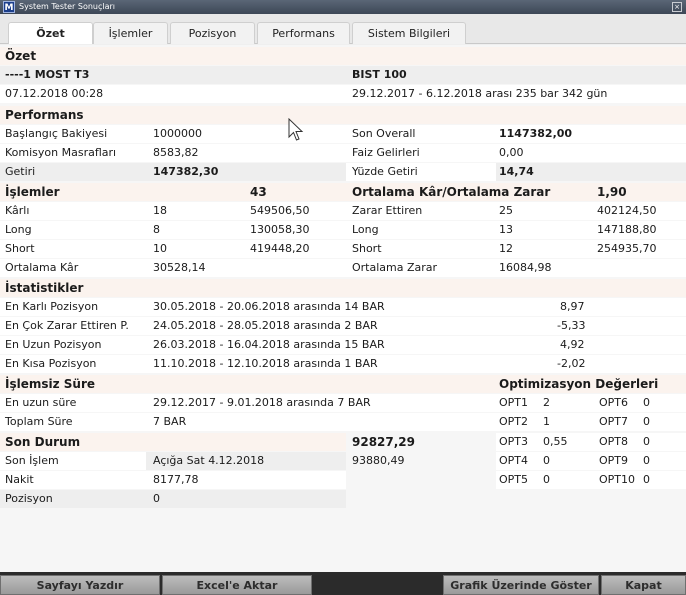 The width and height of the screenshot is (686, 595). Describe the element at coordinates (258, 192) in the screenshot. I see `trade-count: 43` at that location.